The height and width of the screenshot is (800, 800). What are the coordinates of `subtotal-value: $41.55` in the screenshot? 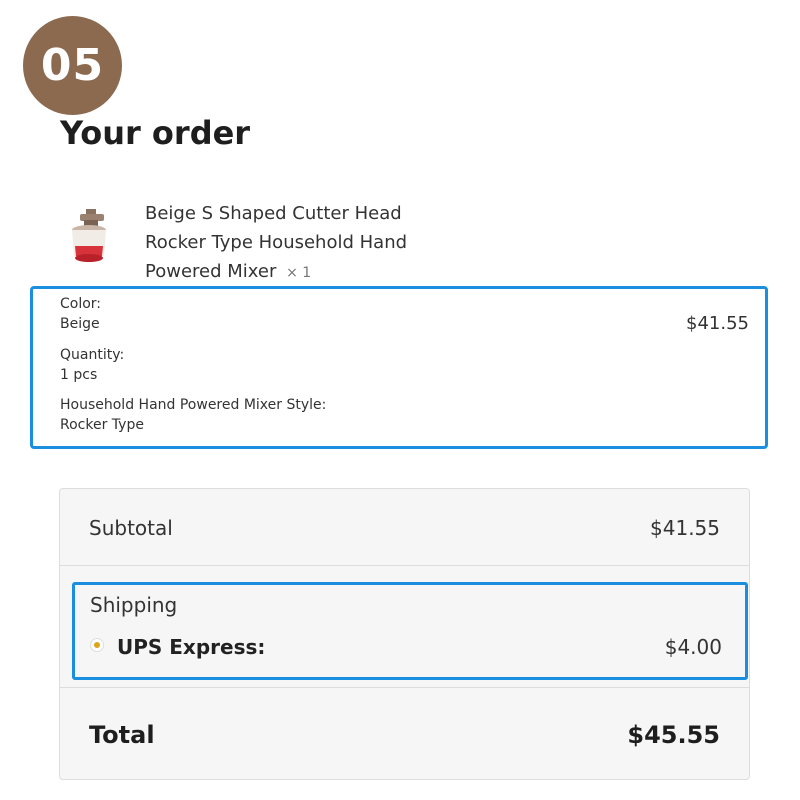 It's located at (685, 528).